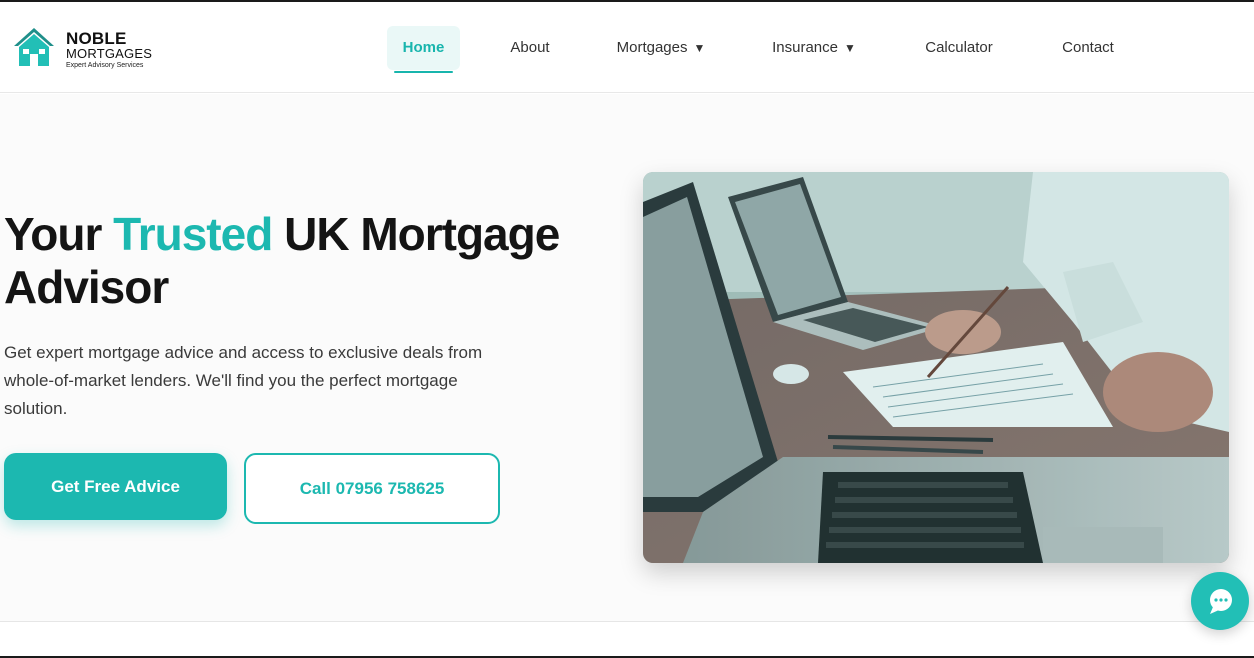  I want to click on nav-calculator: Calculator, so click(959, 48).